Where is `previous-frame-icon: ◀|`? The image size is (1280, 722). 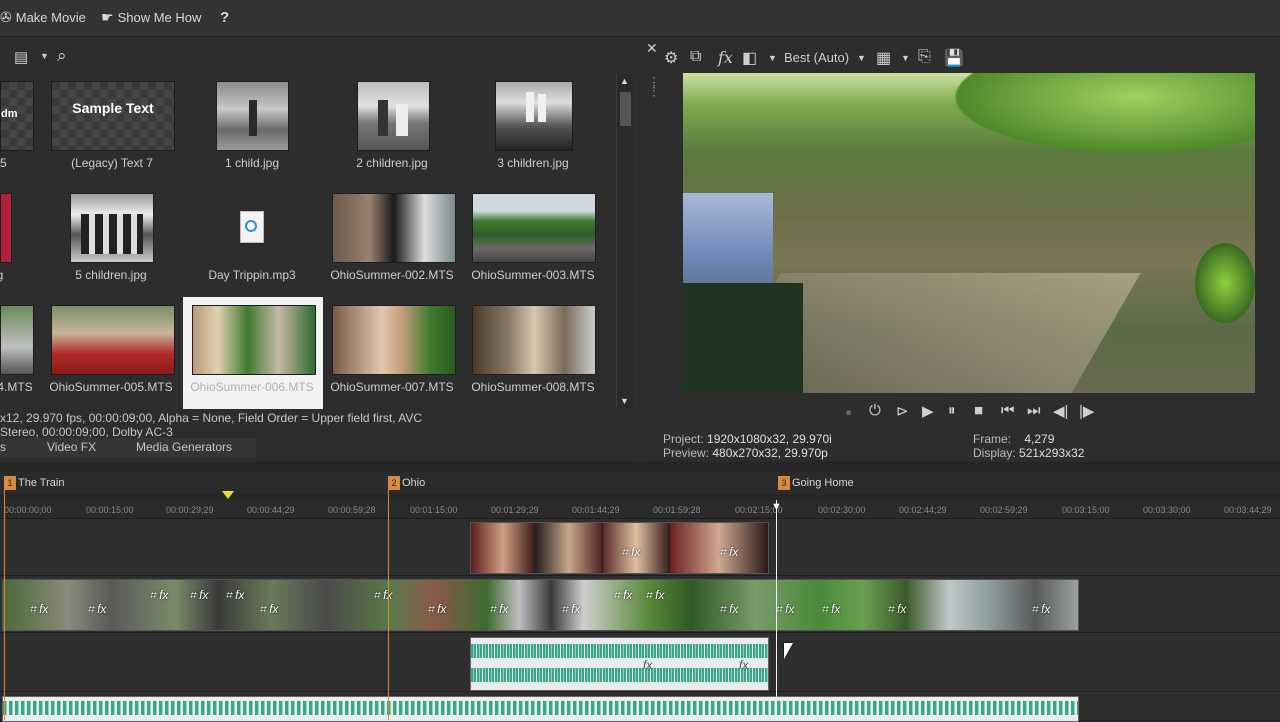
previous-frame-icon: ◀| is located at coordinates (1060, 411).